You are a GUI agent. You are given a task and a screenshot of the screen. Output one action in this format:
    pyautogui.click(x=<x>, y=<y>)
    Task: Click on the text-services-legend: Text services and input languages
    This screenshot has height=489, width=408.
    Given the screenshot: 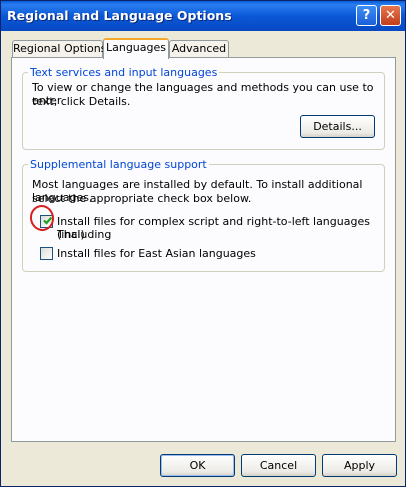 What is the action you would take?
    pyautogui.click(x=124, y=72)
    